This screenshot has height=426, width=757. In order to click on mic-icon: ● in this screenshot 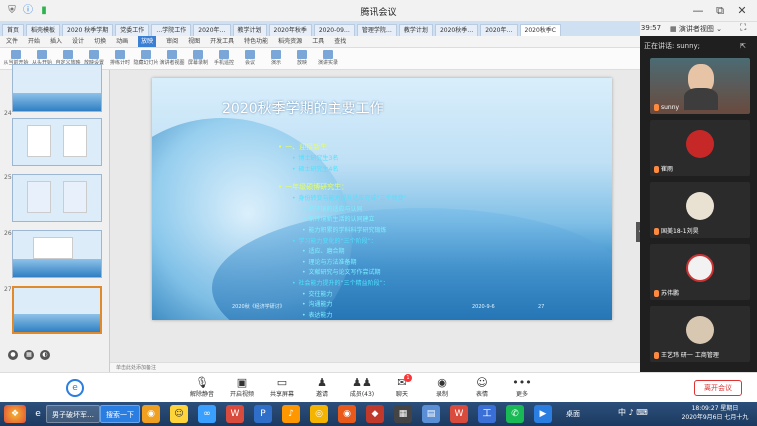, I will do `click(13, 355)`.